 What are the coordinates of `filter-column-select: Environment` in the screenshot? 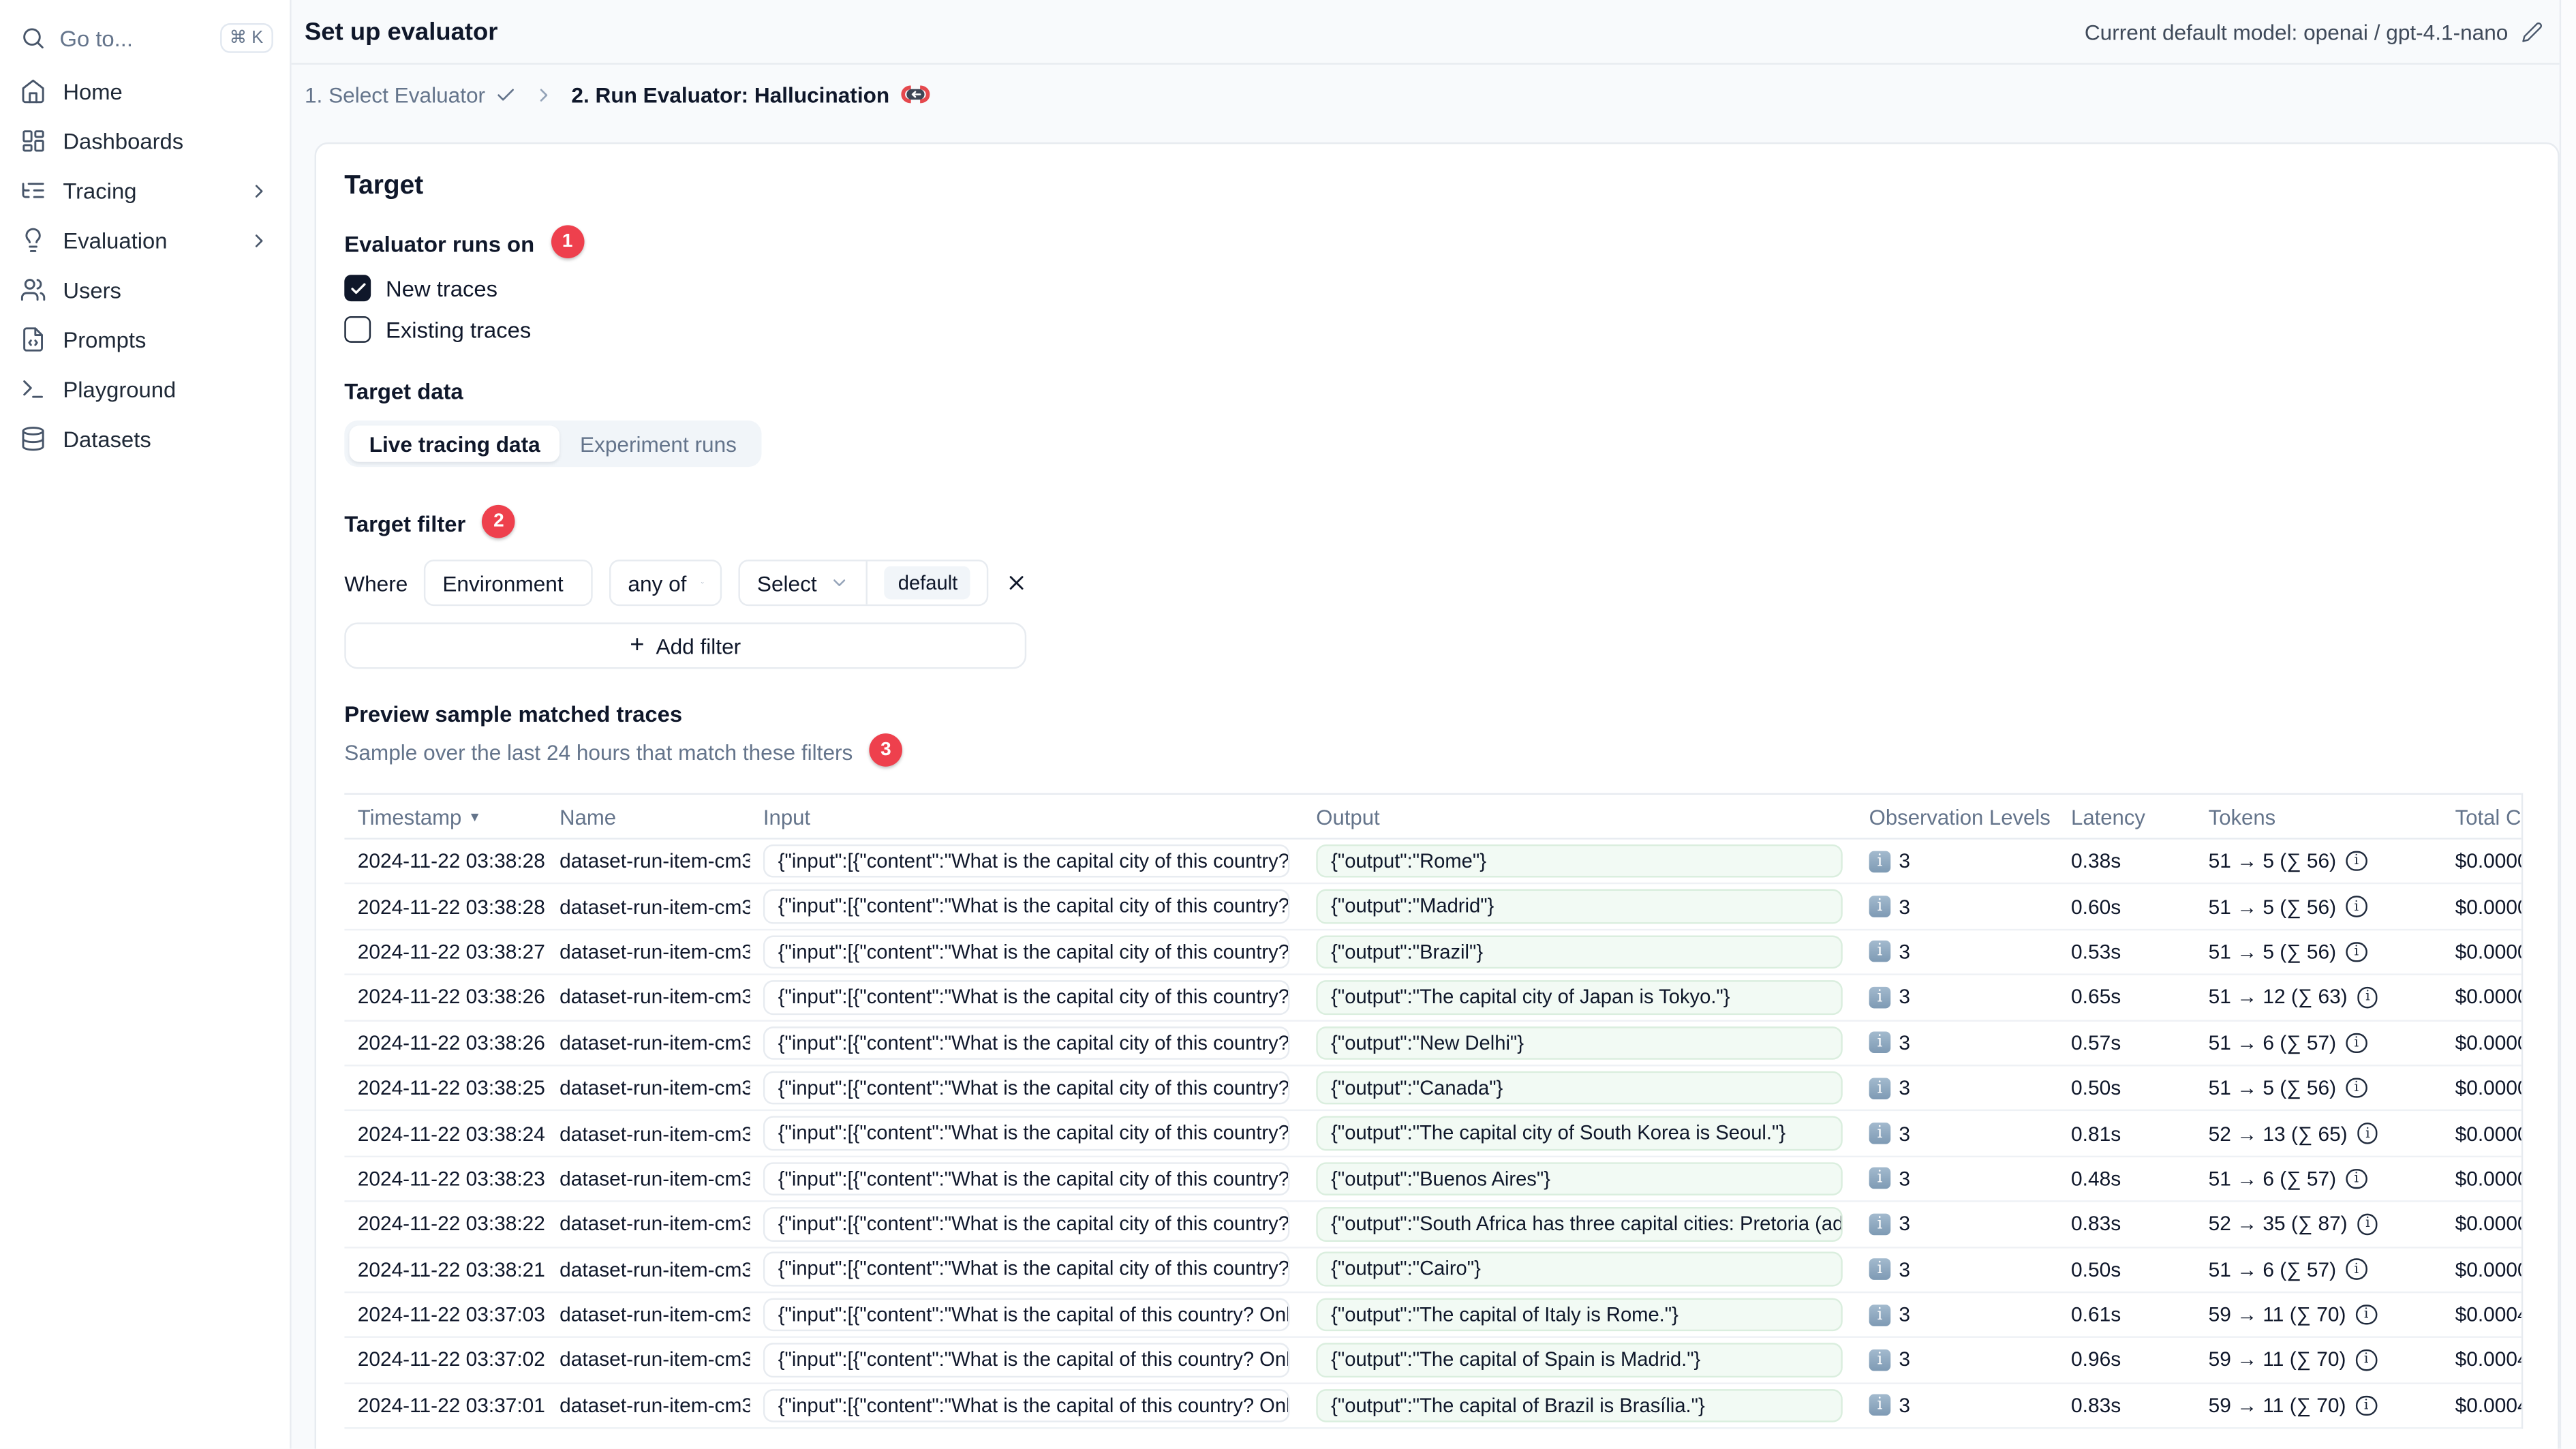 It's located at (509, 583).